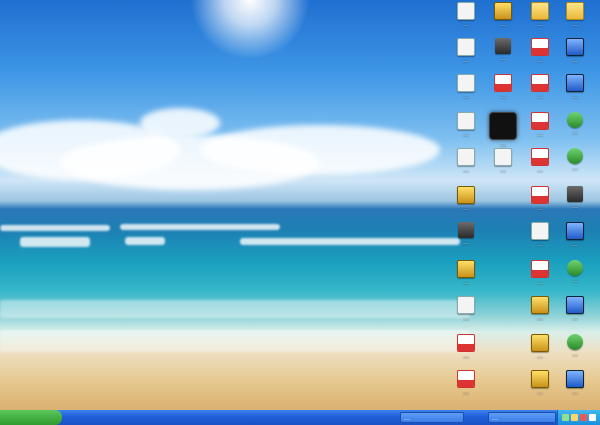  What do you see at coordinates (503, 126) in the screenshot?
I see `video-thumbnail-icon` at bounding box center [503, 126].